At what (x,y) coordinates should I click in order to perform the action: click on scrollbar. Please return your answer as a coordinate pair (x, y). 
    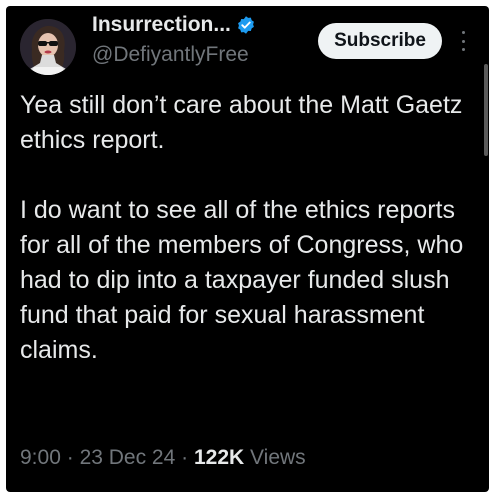
    Looking at the image, I should click on (486, 110).